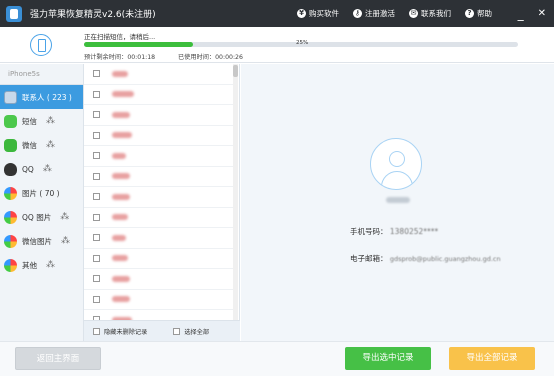  What do you see at coordinates (41, 45) in the screenshot?
I see `phone-icon` at bounding box center [41, 45].